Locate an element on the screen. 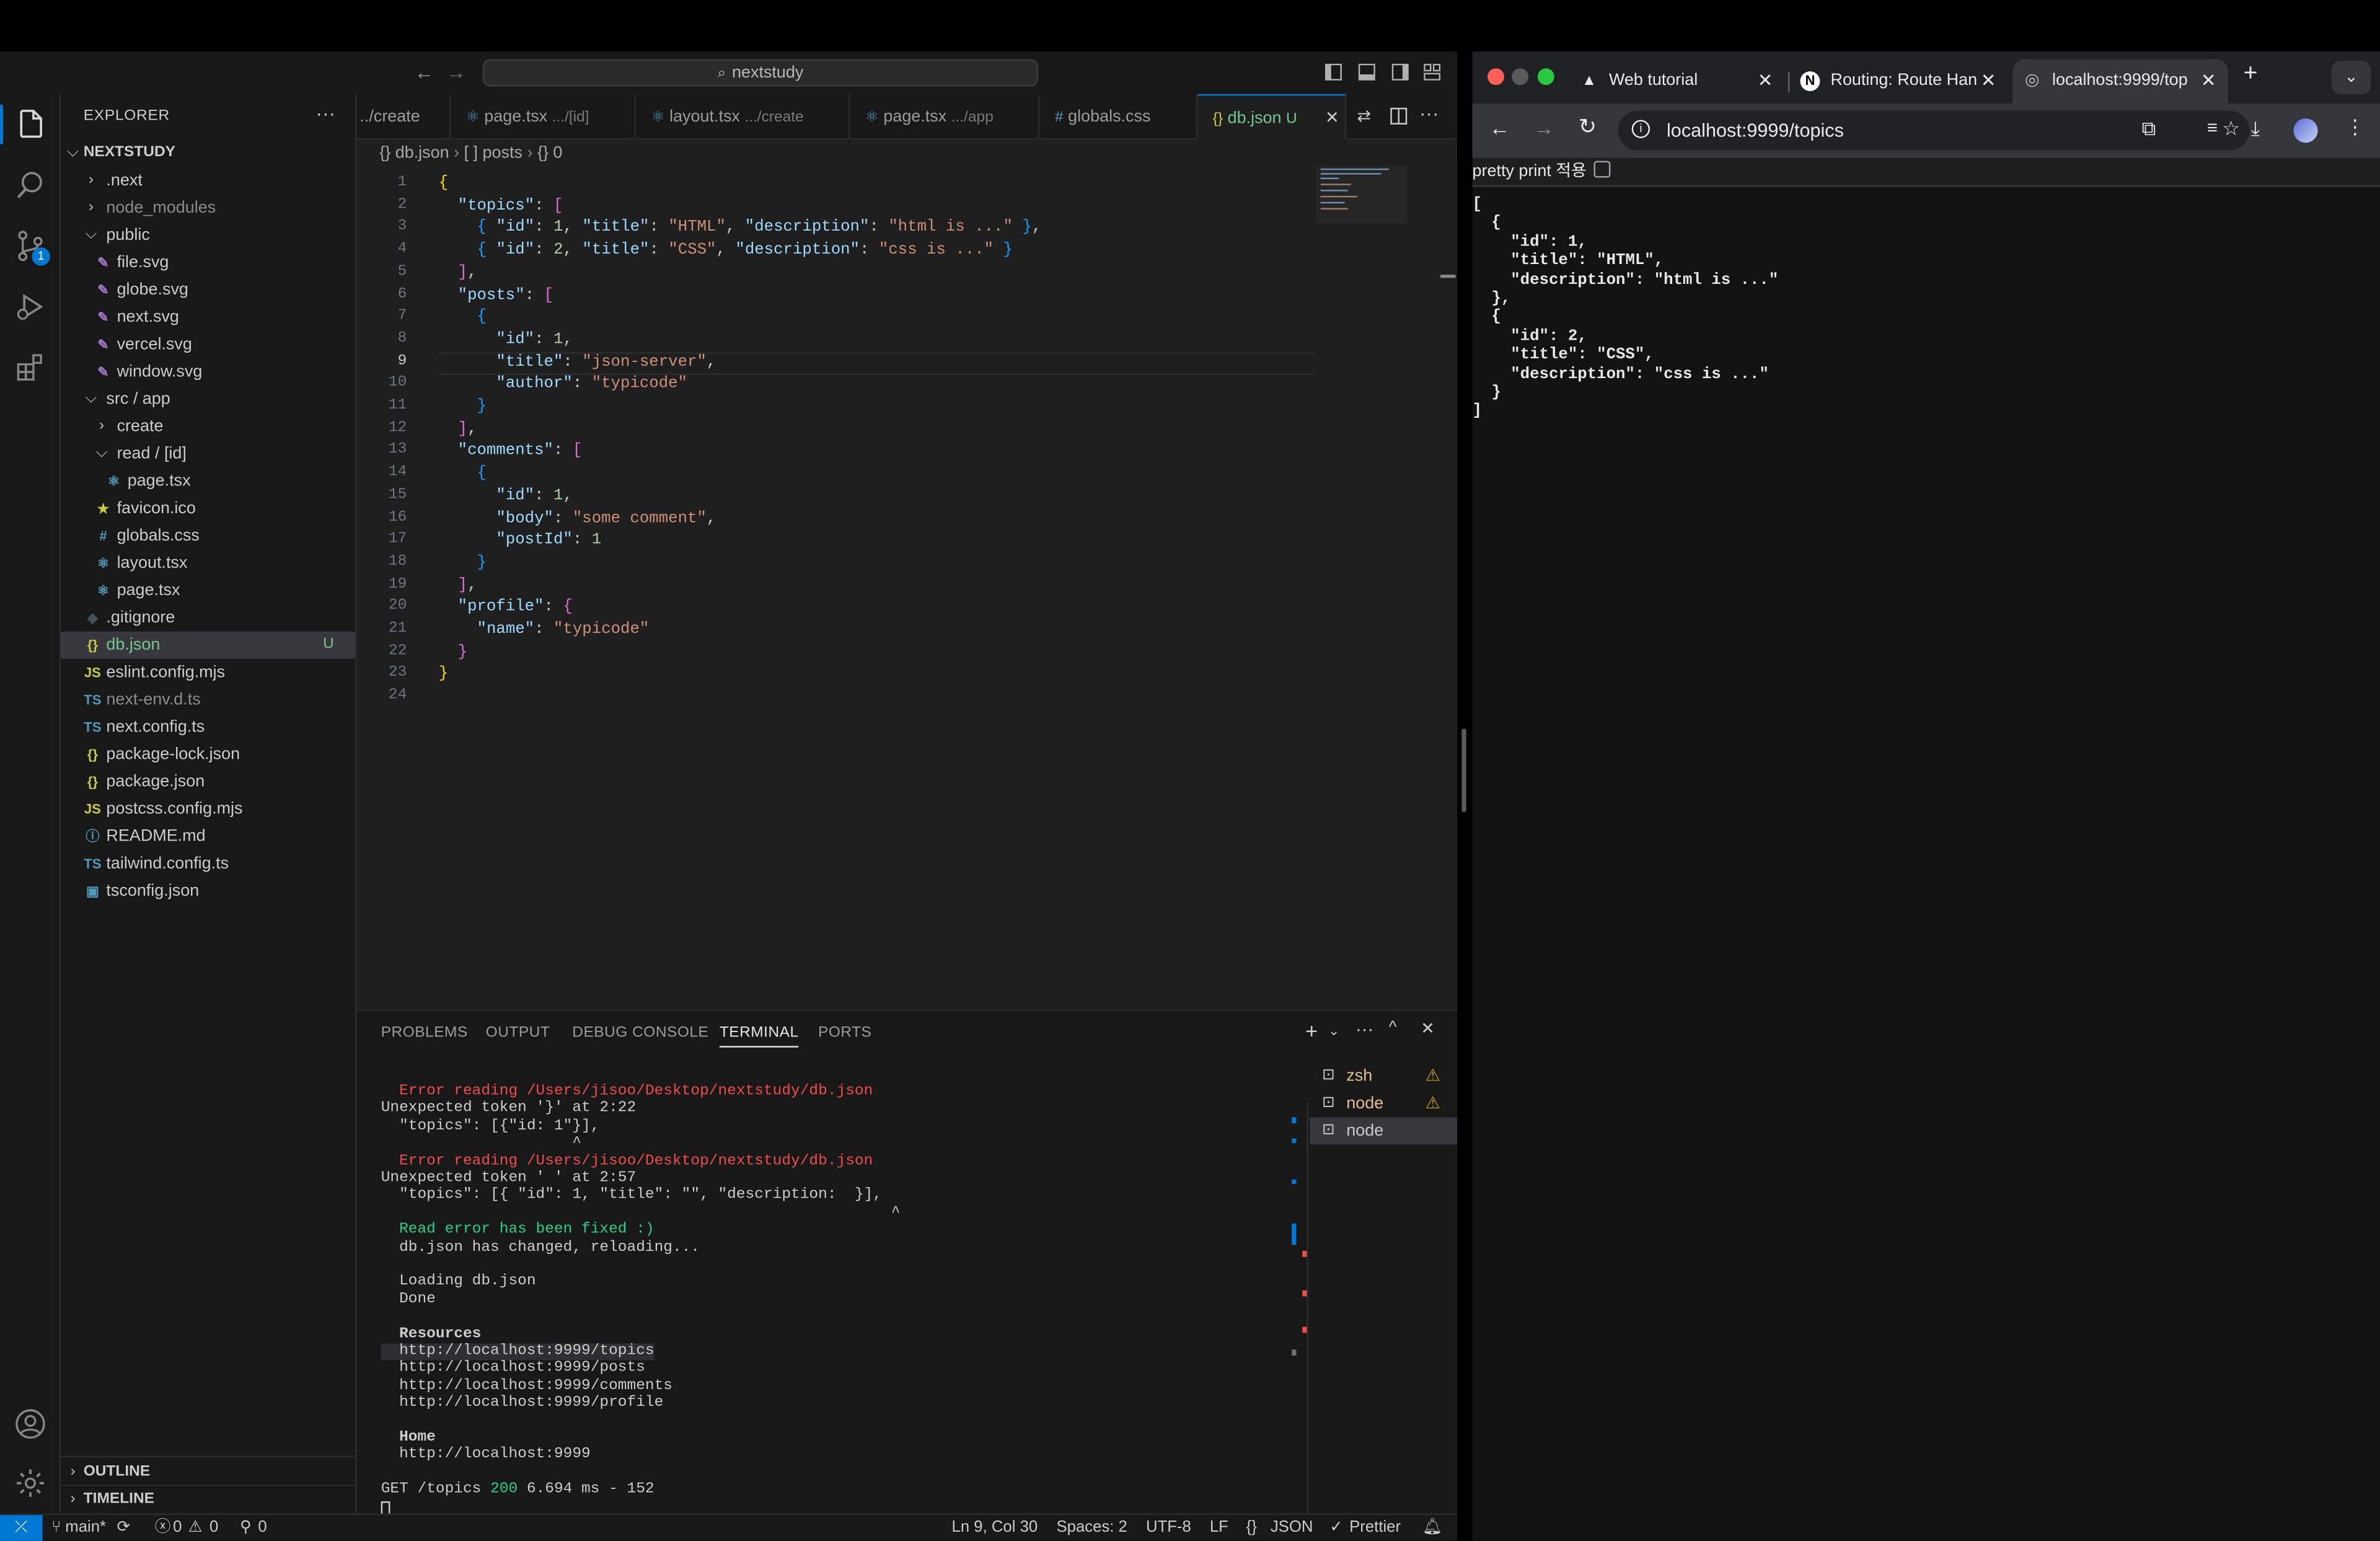 This screenshot has height=1541, width=2380. download-icon: ⤓ is located at coordinates (2255, 129).